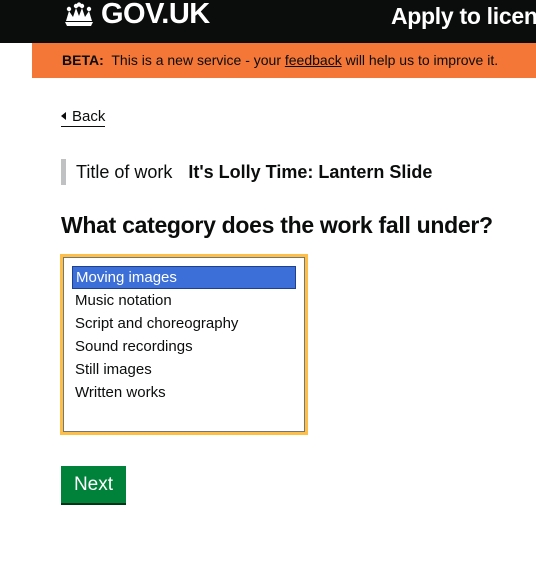 The image size is (536, 561). I want to click on back-link: Back, so click(83, 117).